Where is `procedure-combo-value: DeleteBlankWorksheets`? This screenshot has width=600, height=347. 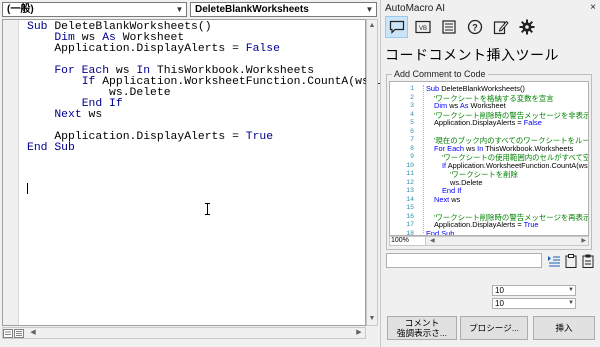
procedure-combo-value: DeleteBlankWorksheets is located at coordinates (252, 9).